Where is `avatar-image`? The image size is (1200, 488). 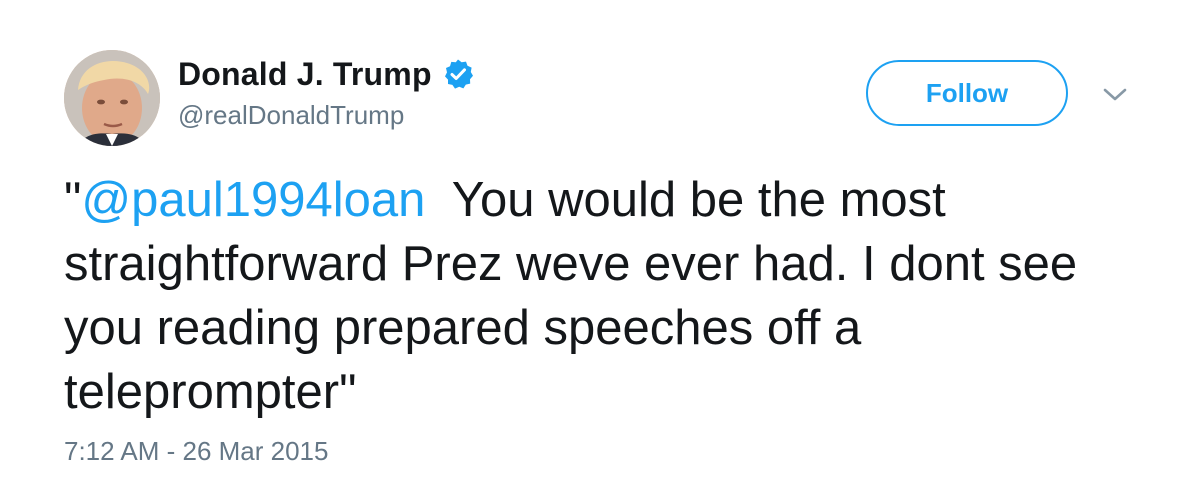
avatar-image is located at coordinates (112, 98).